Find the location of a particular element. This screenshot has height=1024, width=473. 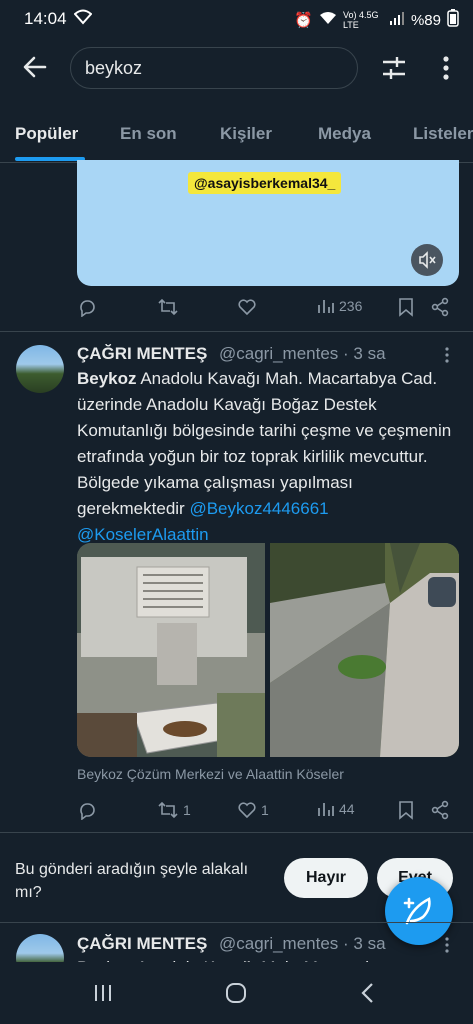

home-icon is located at coordinates (236, 995).